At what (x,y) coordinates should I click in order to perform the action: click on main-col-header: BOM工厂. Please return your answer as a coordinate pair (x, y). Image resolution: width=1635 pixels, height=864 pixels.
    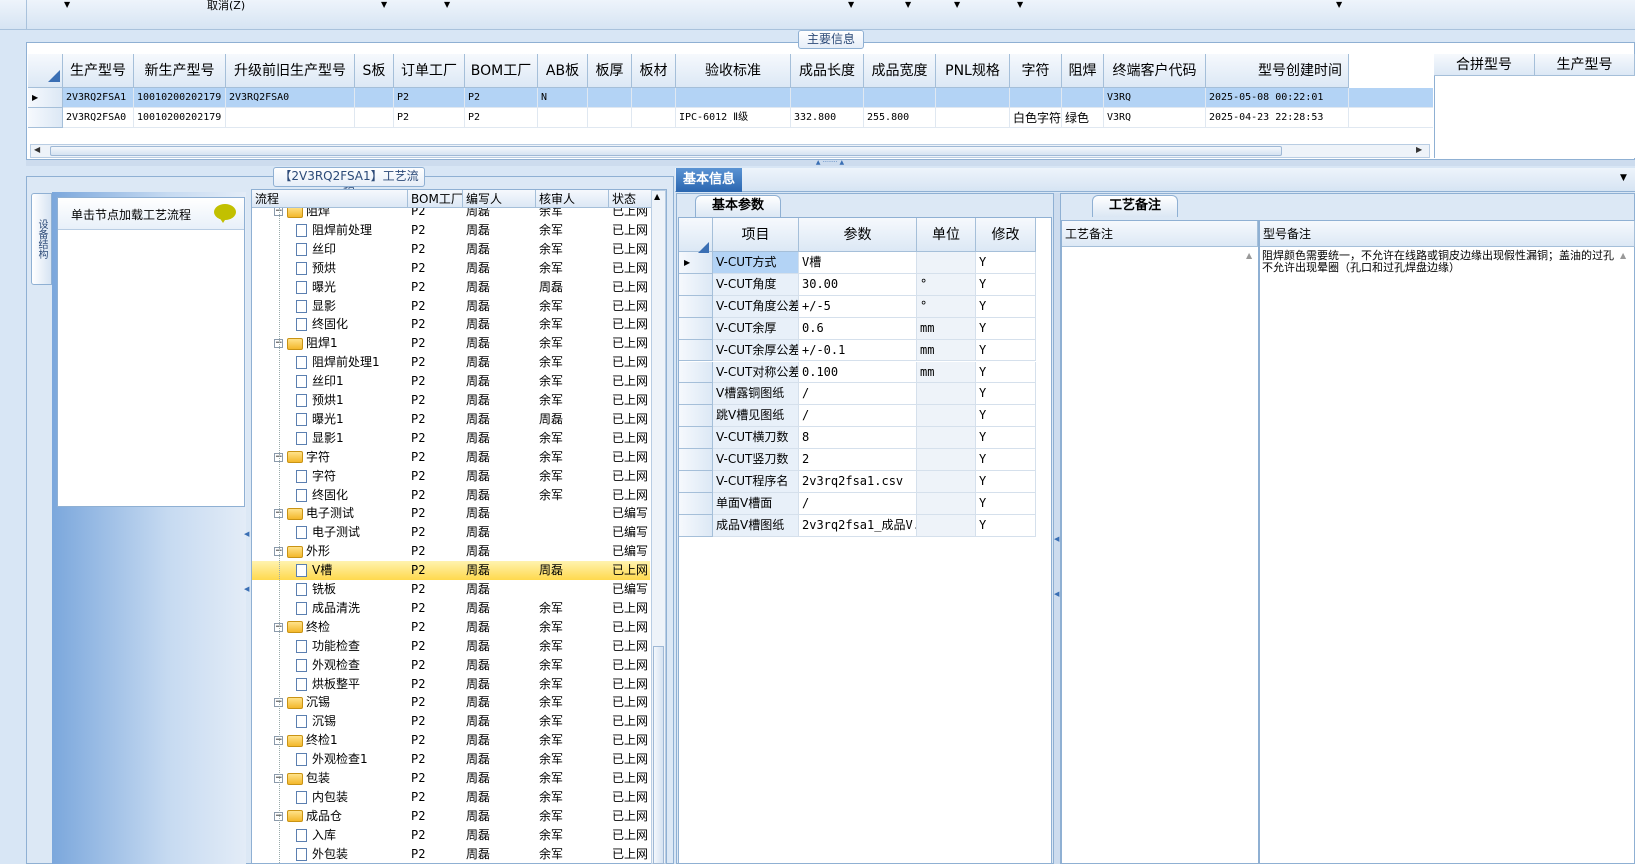
    Looking at the image, I should click on (501, 71).